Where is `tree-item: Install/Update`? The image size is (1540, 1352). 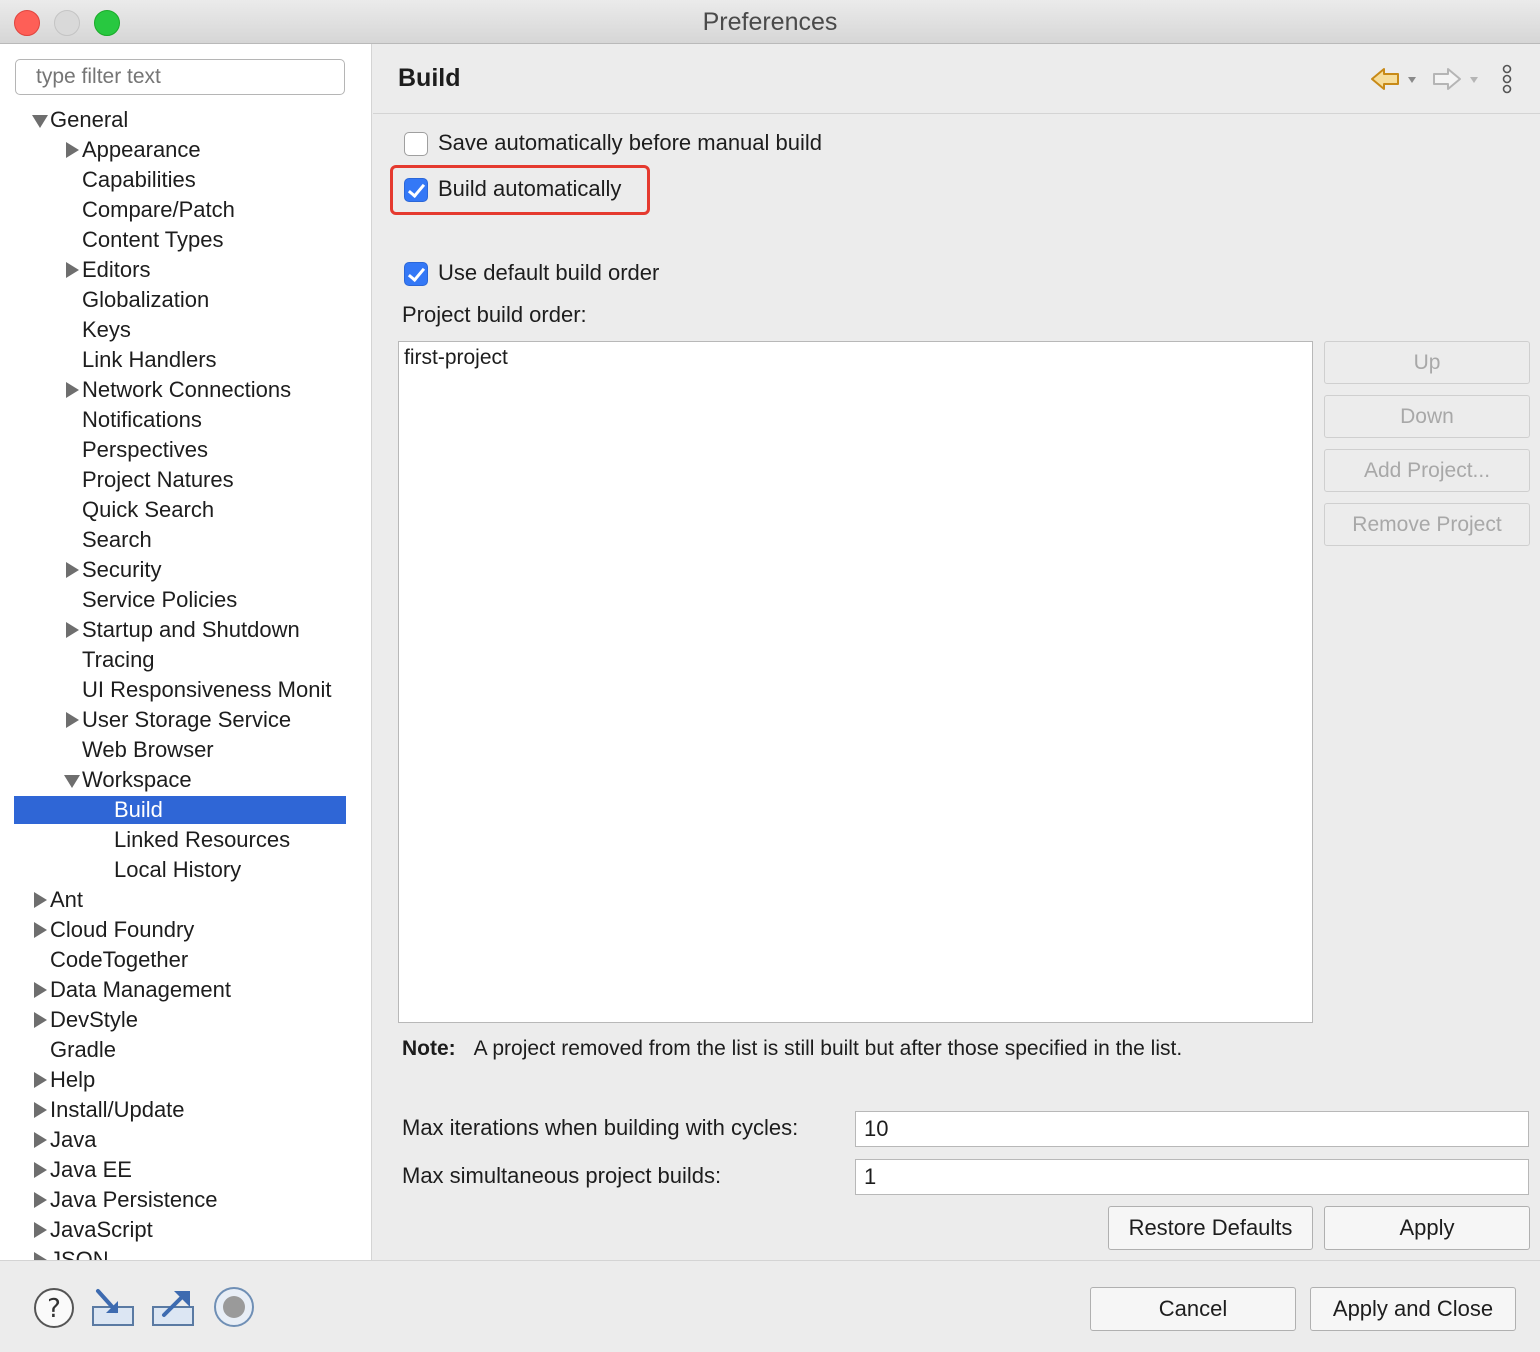 tree-item: Install/Update is located at coordinates (173, 1110).